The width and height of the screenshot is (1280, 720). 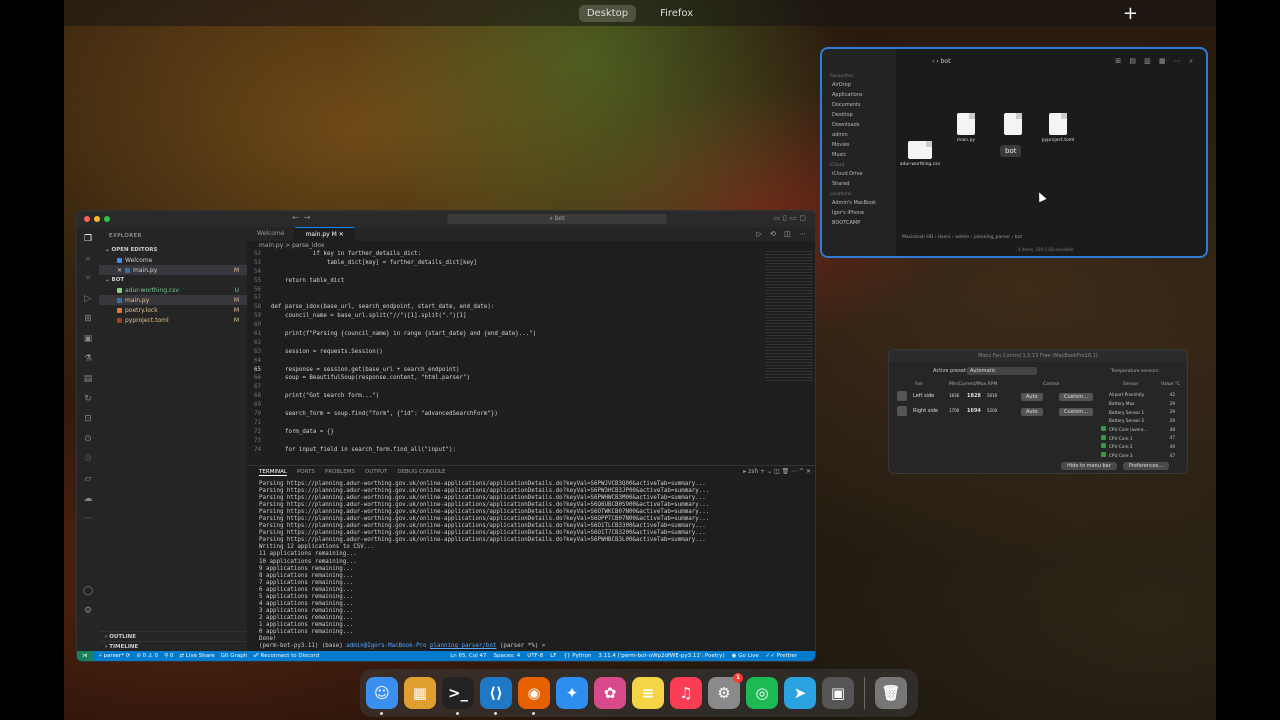 What do you see at coordinates (725, 691) in the screenshot?
I see `system-settings-icon: ⚙ 1` at bounding box center [725, 691].